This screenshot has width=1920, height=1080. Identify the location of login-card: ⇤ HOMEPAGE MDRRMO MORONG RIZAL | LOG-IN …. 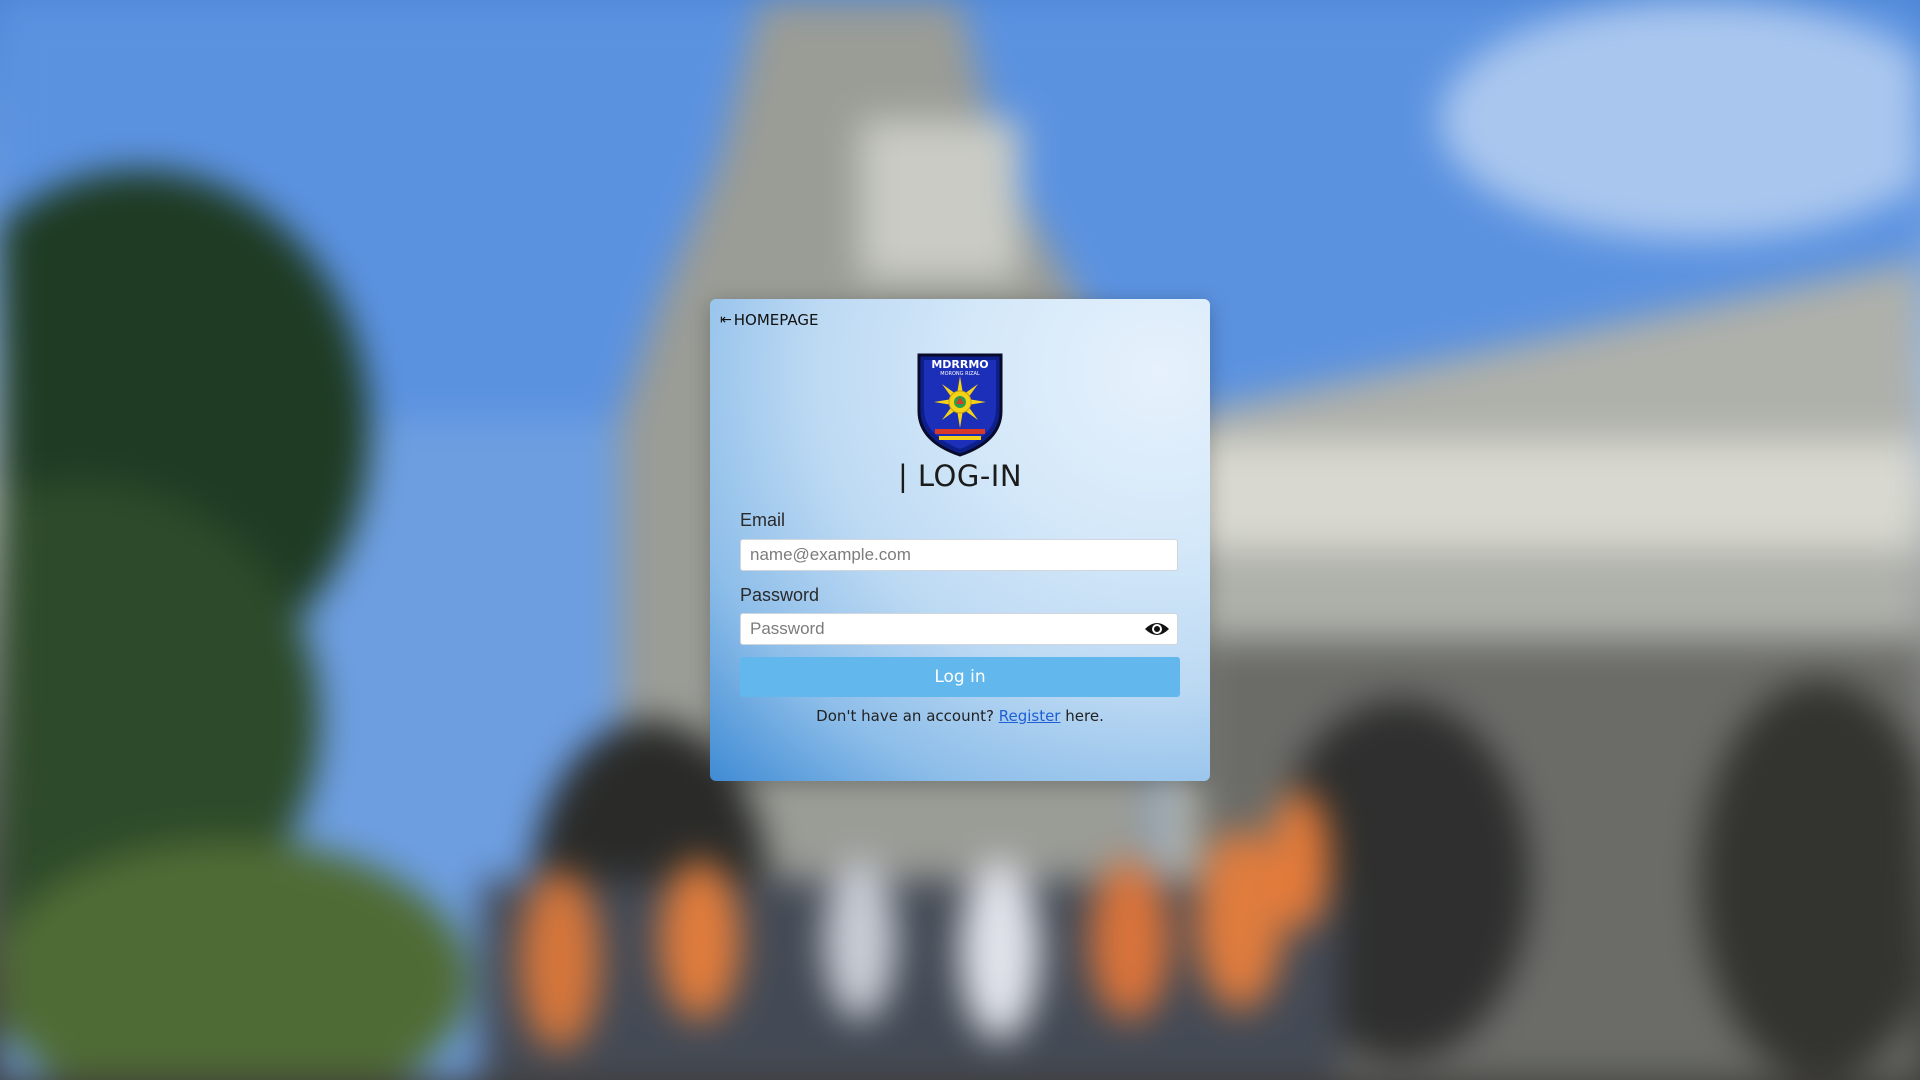
(960, 540).